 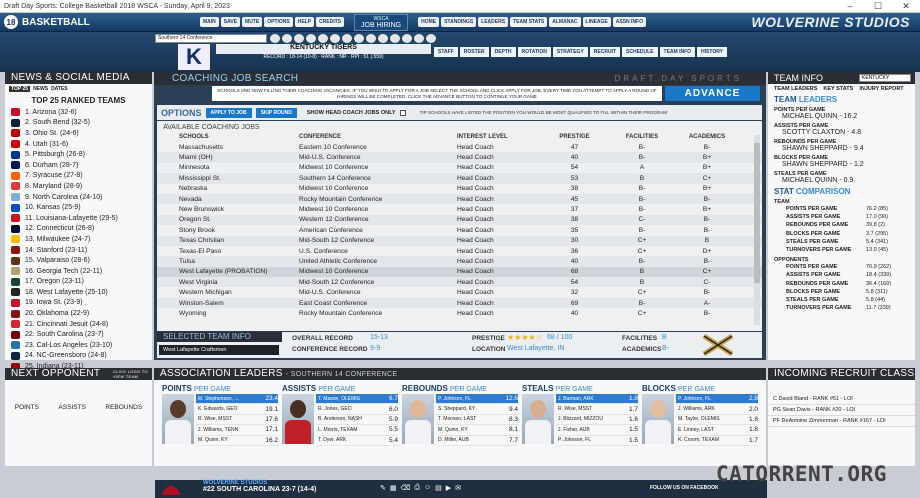 What do you see at coordinates (841, 421) in the screenshot?
I see `recruit-row: PF DeAntoine Zimmerman - RANK #167 - LOI` at bounding box center [841, 421].